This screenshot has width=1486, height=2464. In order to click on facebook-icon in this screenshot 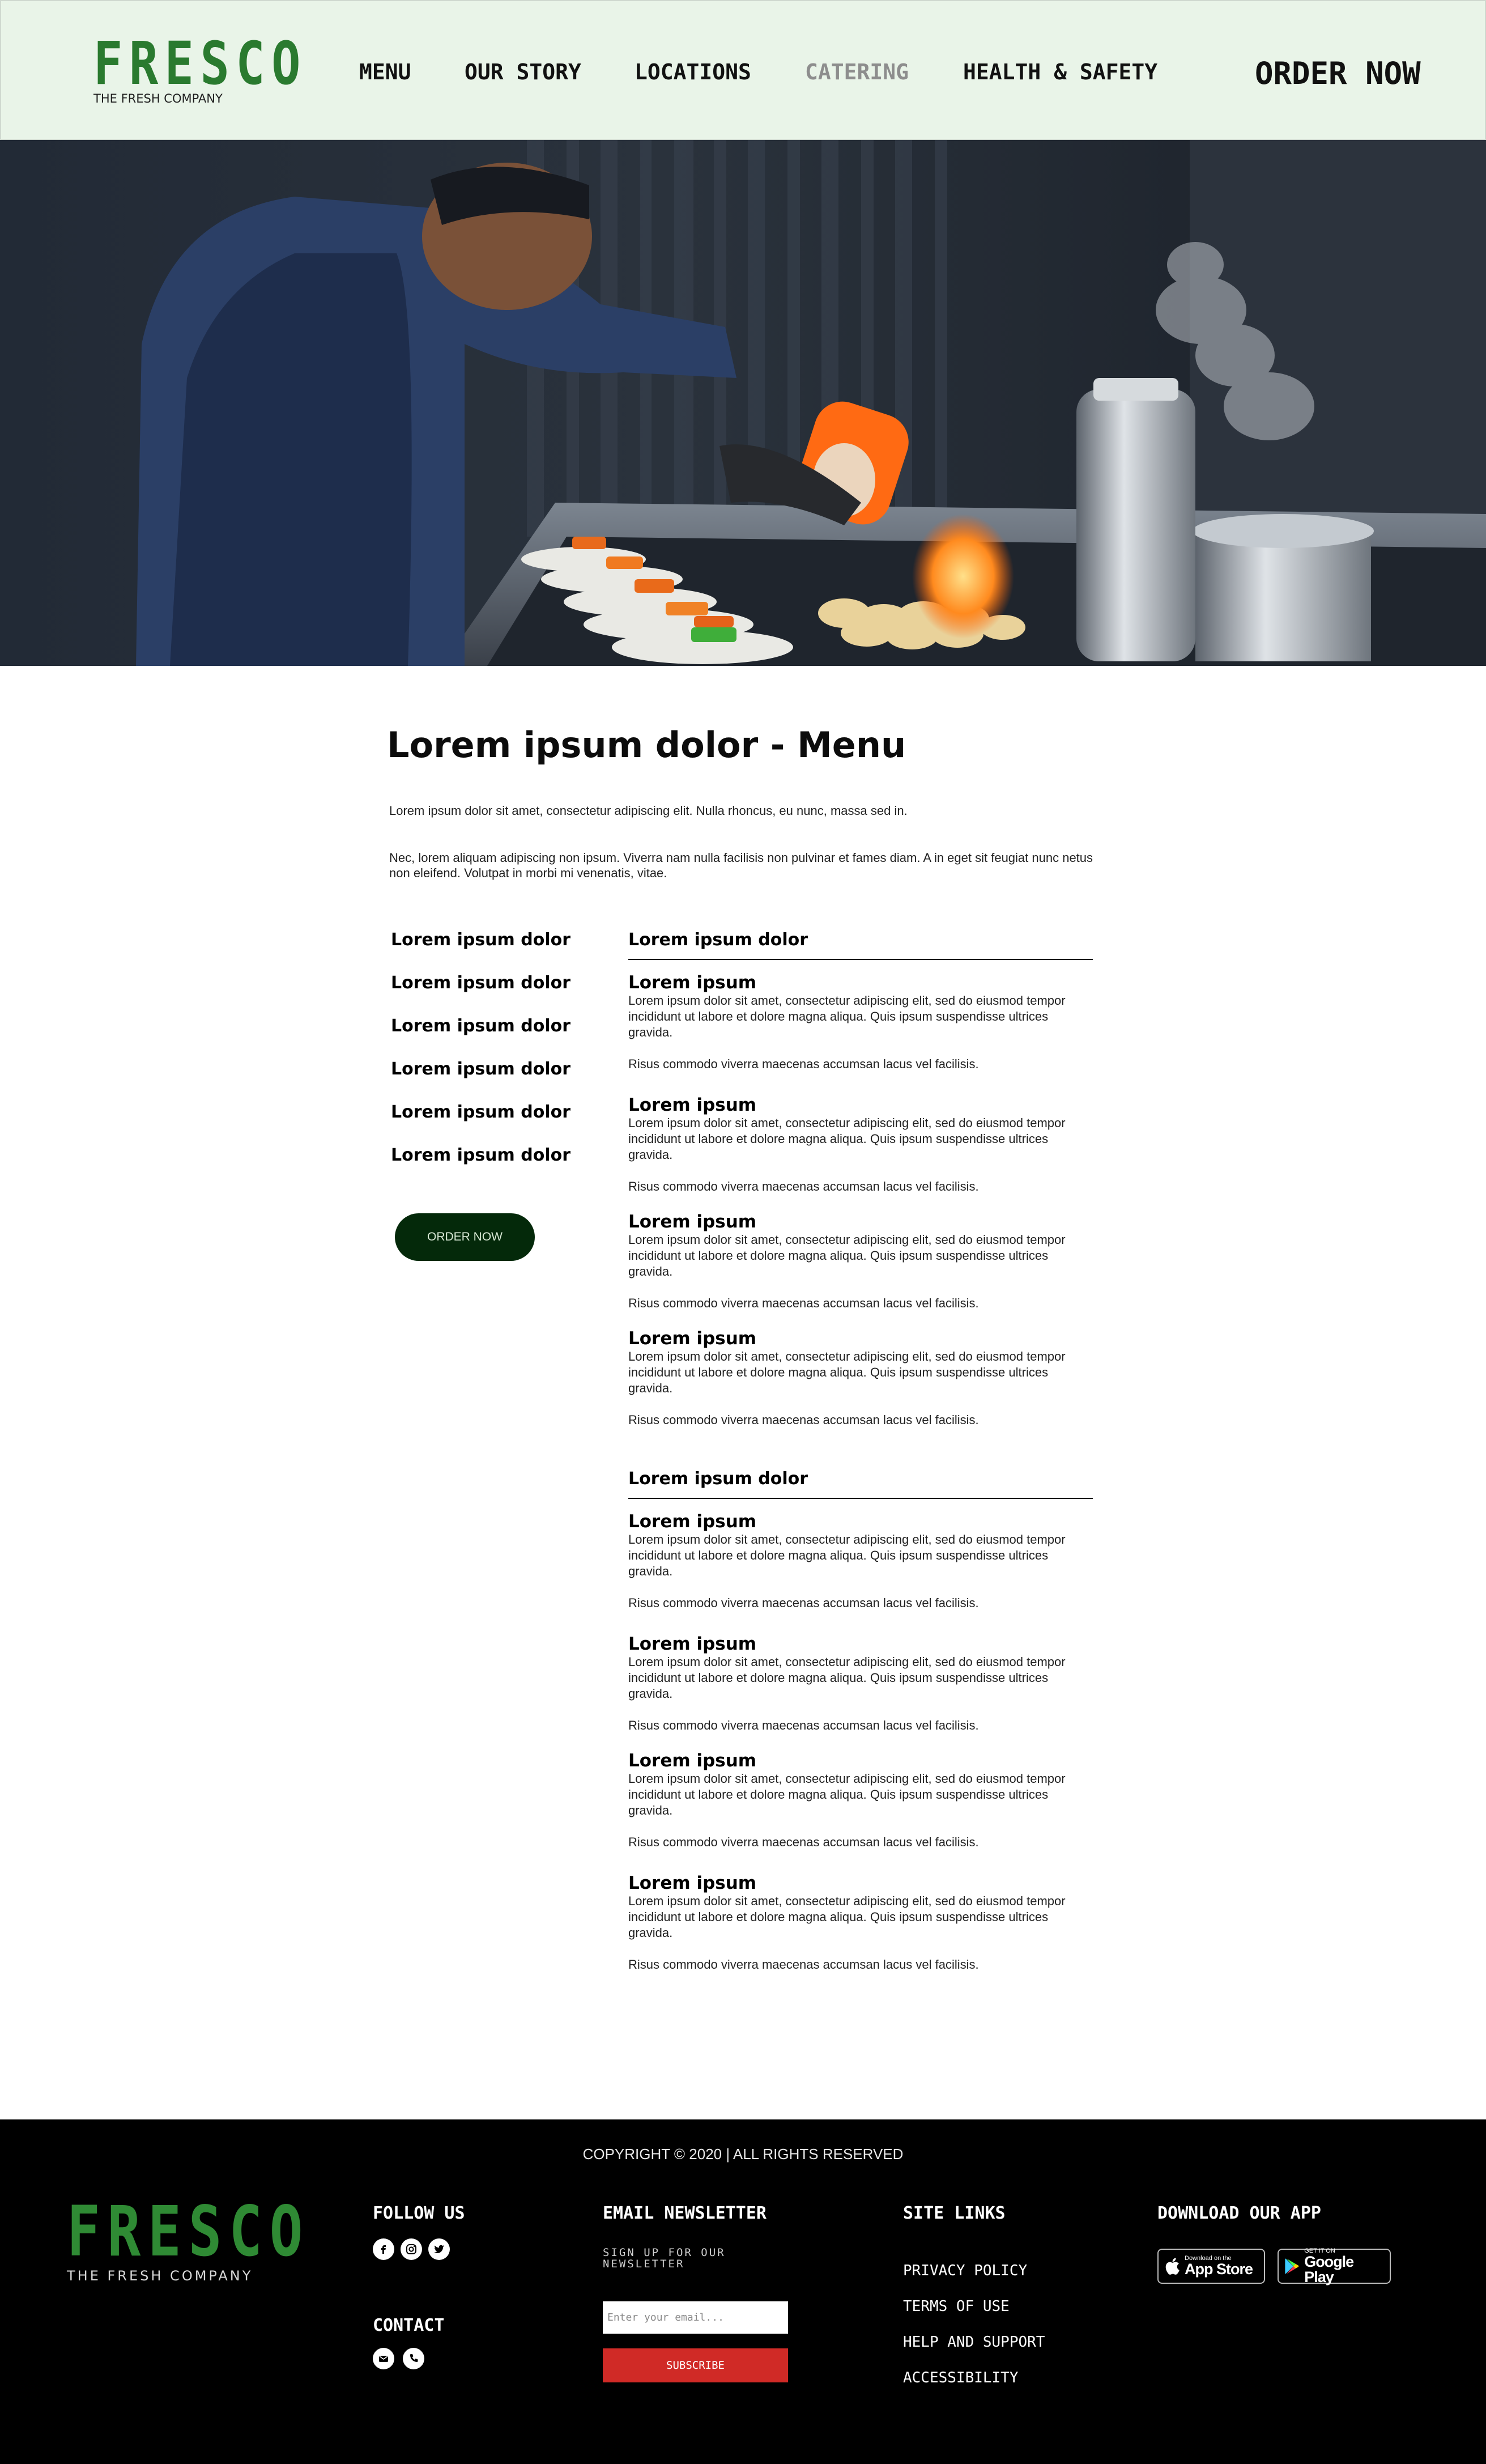, I will do `click(383, 2249)`.